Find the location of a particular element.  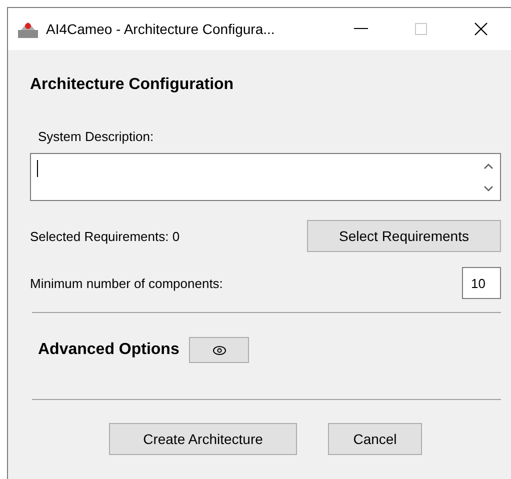

scroll-down-icon is located at coordinates (488, 189).